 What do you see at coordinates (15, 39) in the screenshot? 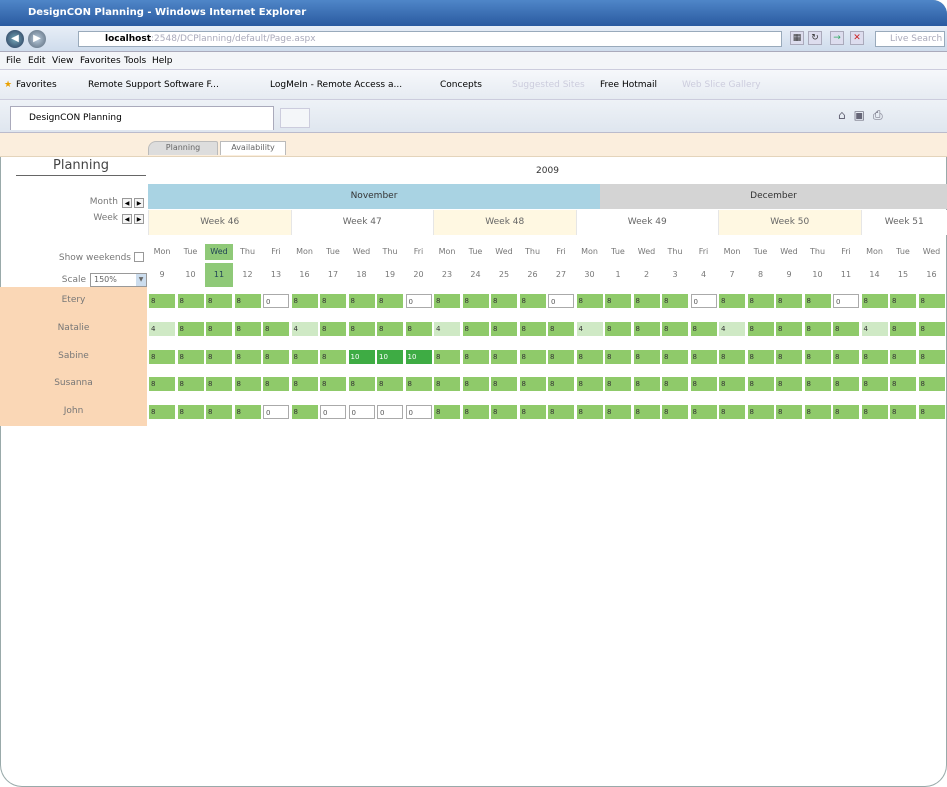
I see `back-icon: ◀` at bounding box center [15, 39].